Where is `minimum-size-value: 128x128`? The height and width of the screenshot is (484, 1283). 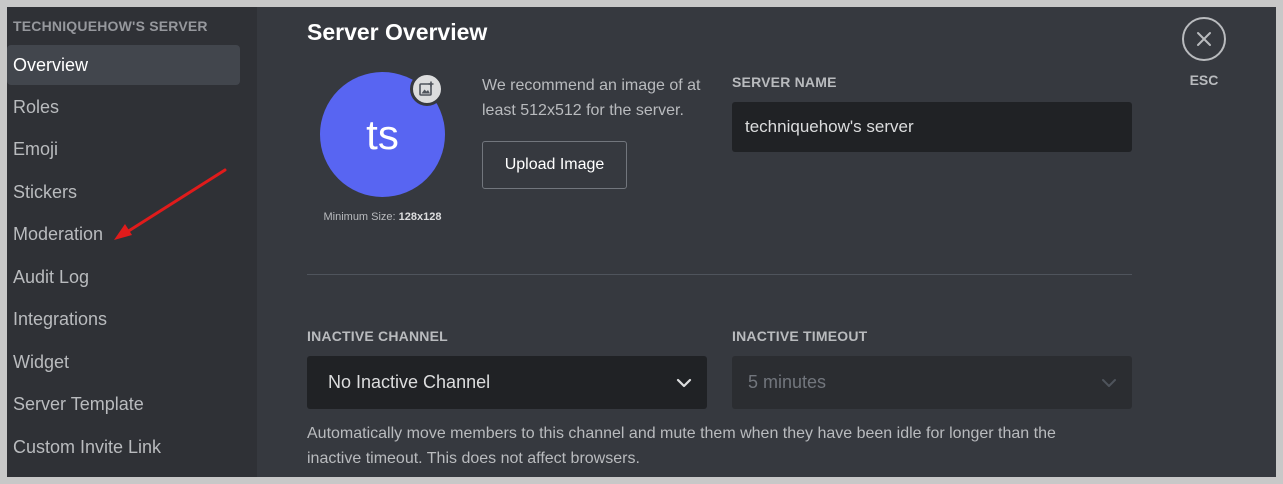
minimum-size-value: 128x128 is located at coordinates (420, 217).